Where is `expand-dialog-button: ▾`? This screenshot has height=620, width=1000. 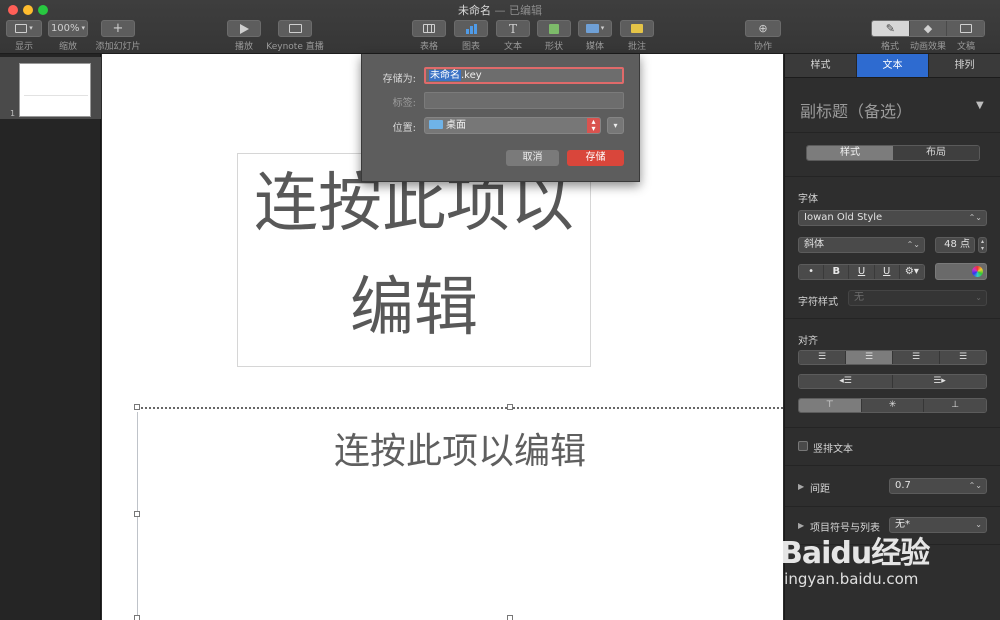 expand-dialog-button: ▾ is located at coordinates (615, 125).